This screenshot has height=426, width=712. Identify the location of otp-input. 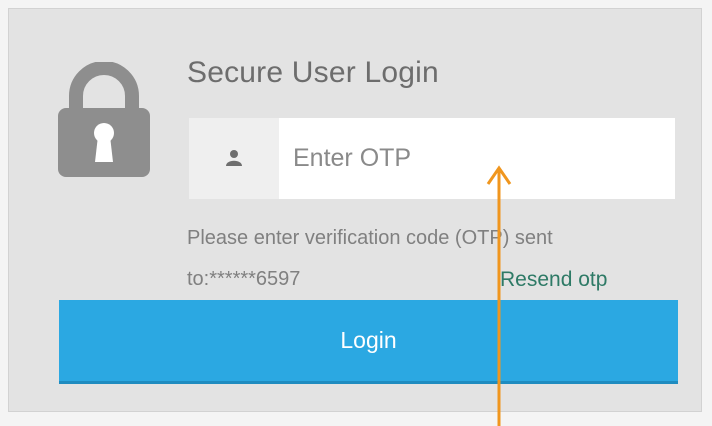
(477, 158).